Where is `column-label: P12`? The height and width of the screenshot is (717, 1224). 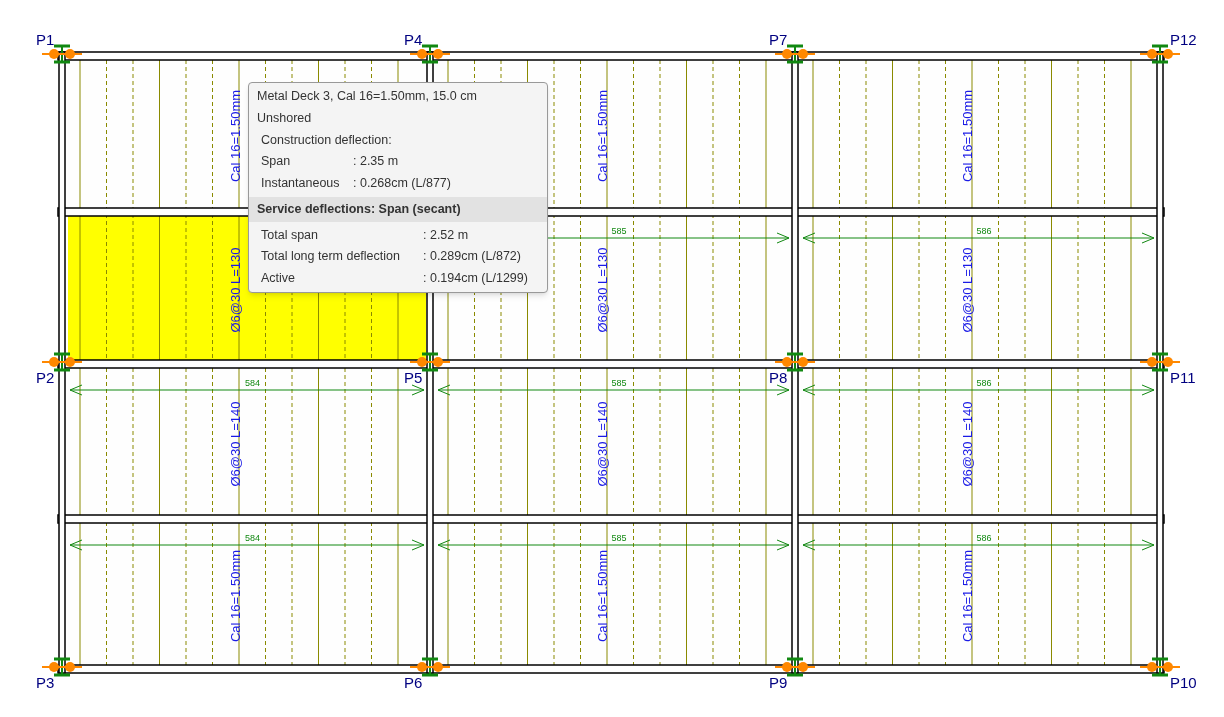
column-label: P12 is located at coordinates (1183, 39).